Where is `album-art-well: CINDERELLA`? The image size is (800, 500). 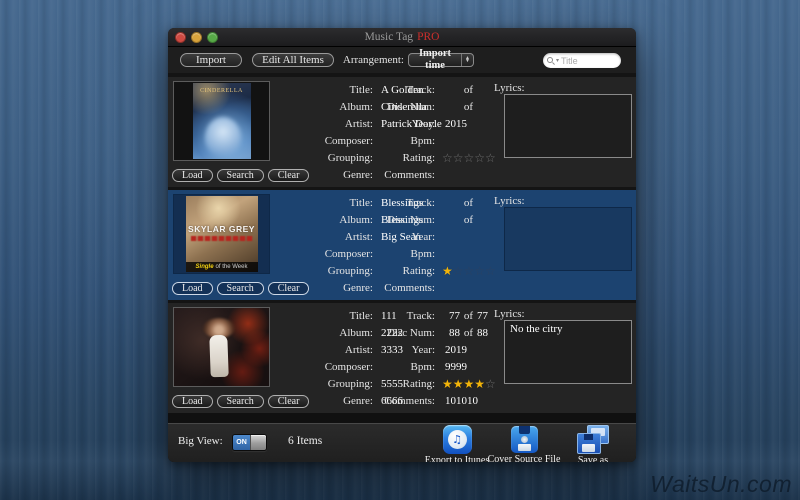 album-art-well: CINDERELLA is located at coordinates (221, 121).